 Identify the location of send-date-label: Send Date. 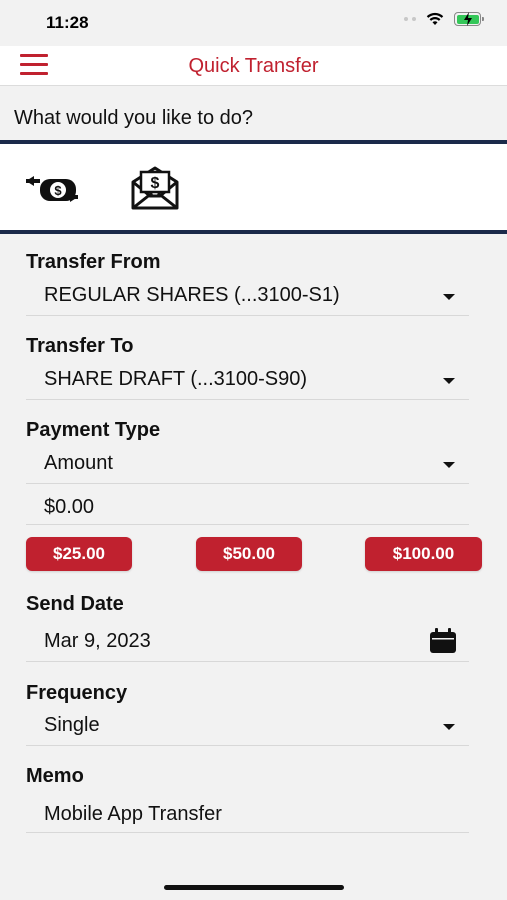
(75, 604).